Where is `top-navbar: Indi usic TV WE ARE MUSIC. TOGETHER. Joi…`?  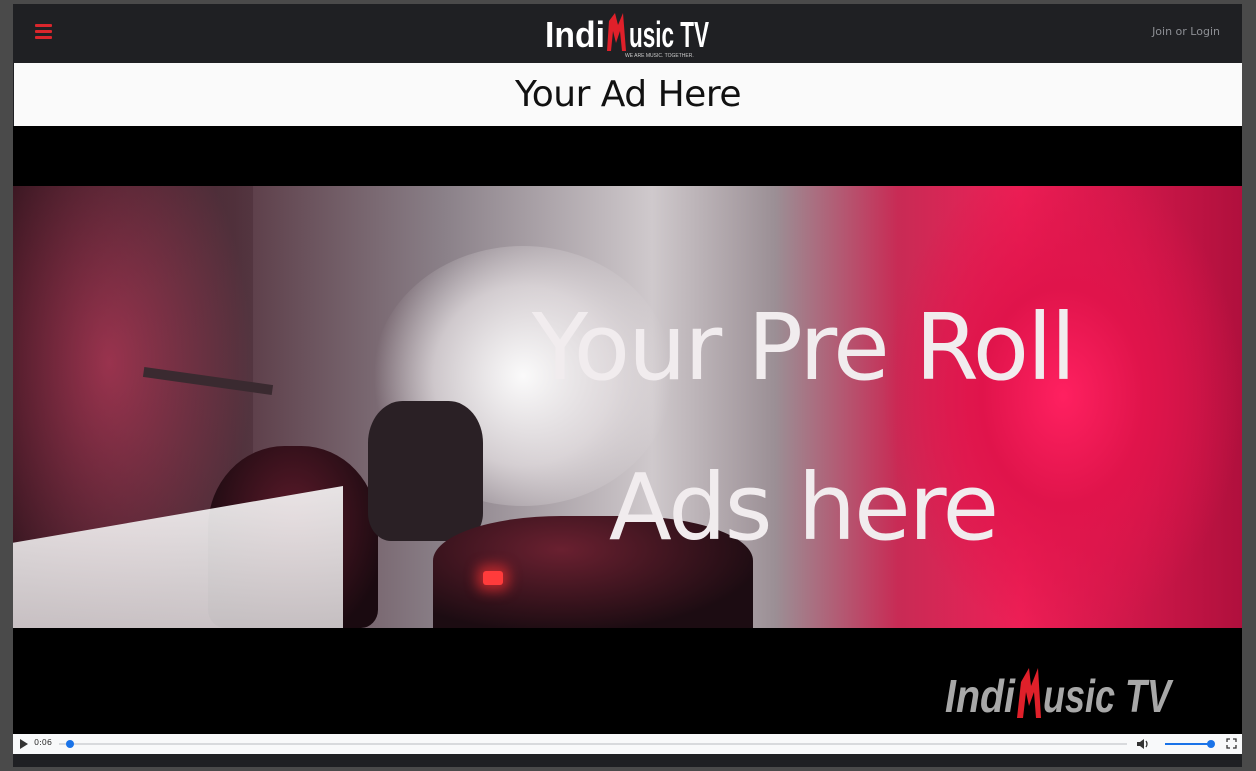 top-navbar: Indi usic TV WE ARE MUSIC. TOGETHER. Joi… is located at coordinates (627, 33).